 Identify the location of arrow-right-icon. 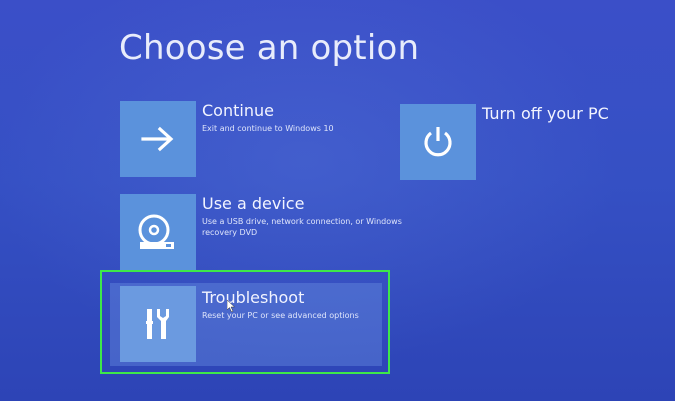
(157, 139).